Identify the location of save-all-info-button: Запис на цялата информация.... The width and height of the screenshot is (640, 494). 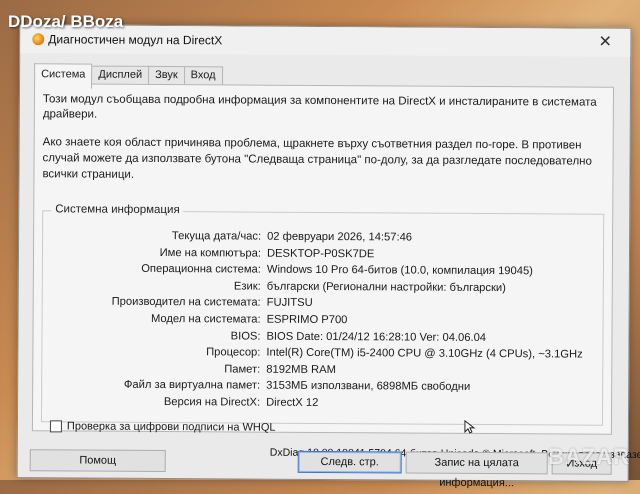
(476, 470).